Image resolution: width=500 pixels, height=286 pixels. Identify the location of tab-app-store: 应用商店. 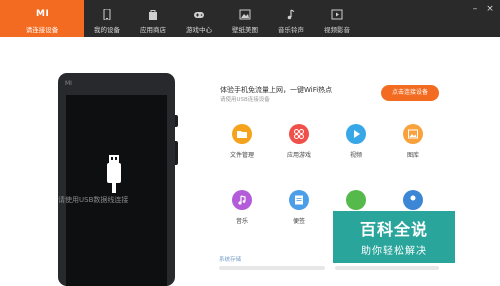
(153, 18).